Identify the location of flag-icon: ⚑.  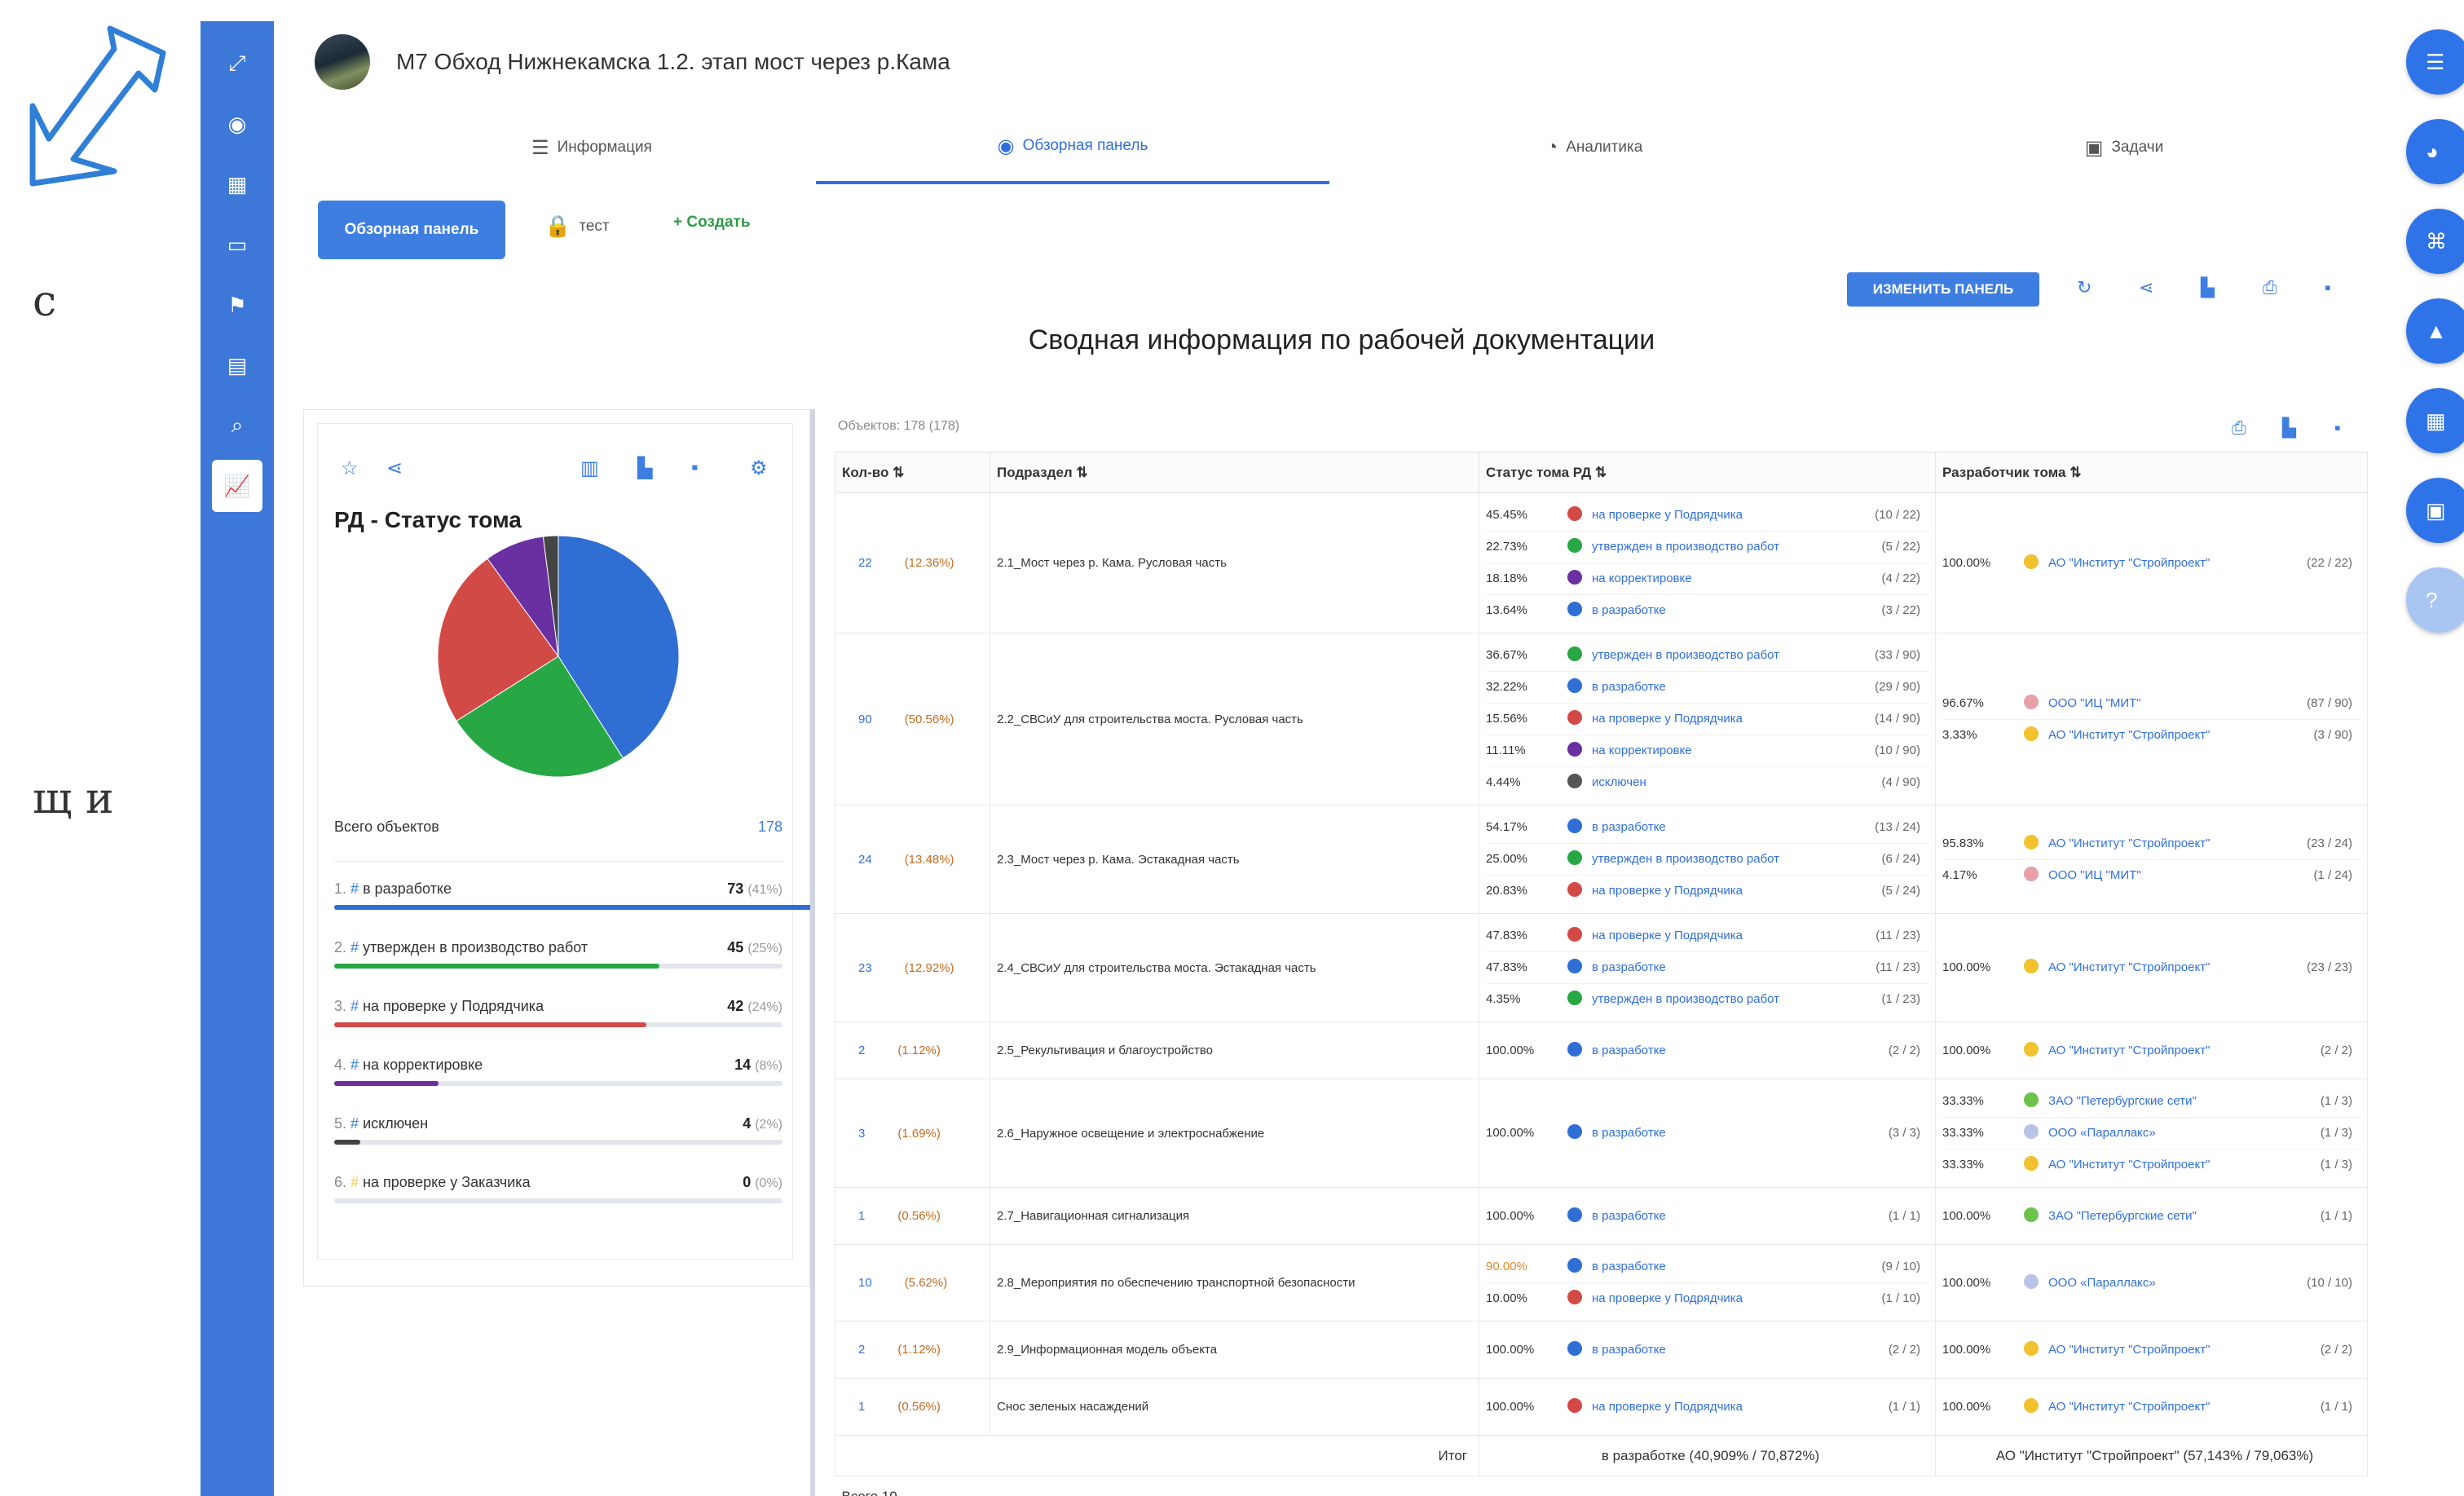
(238, 305).